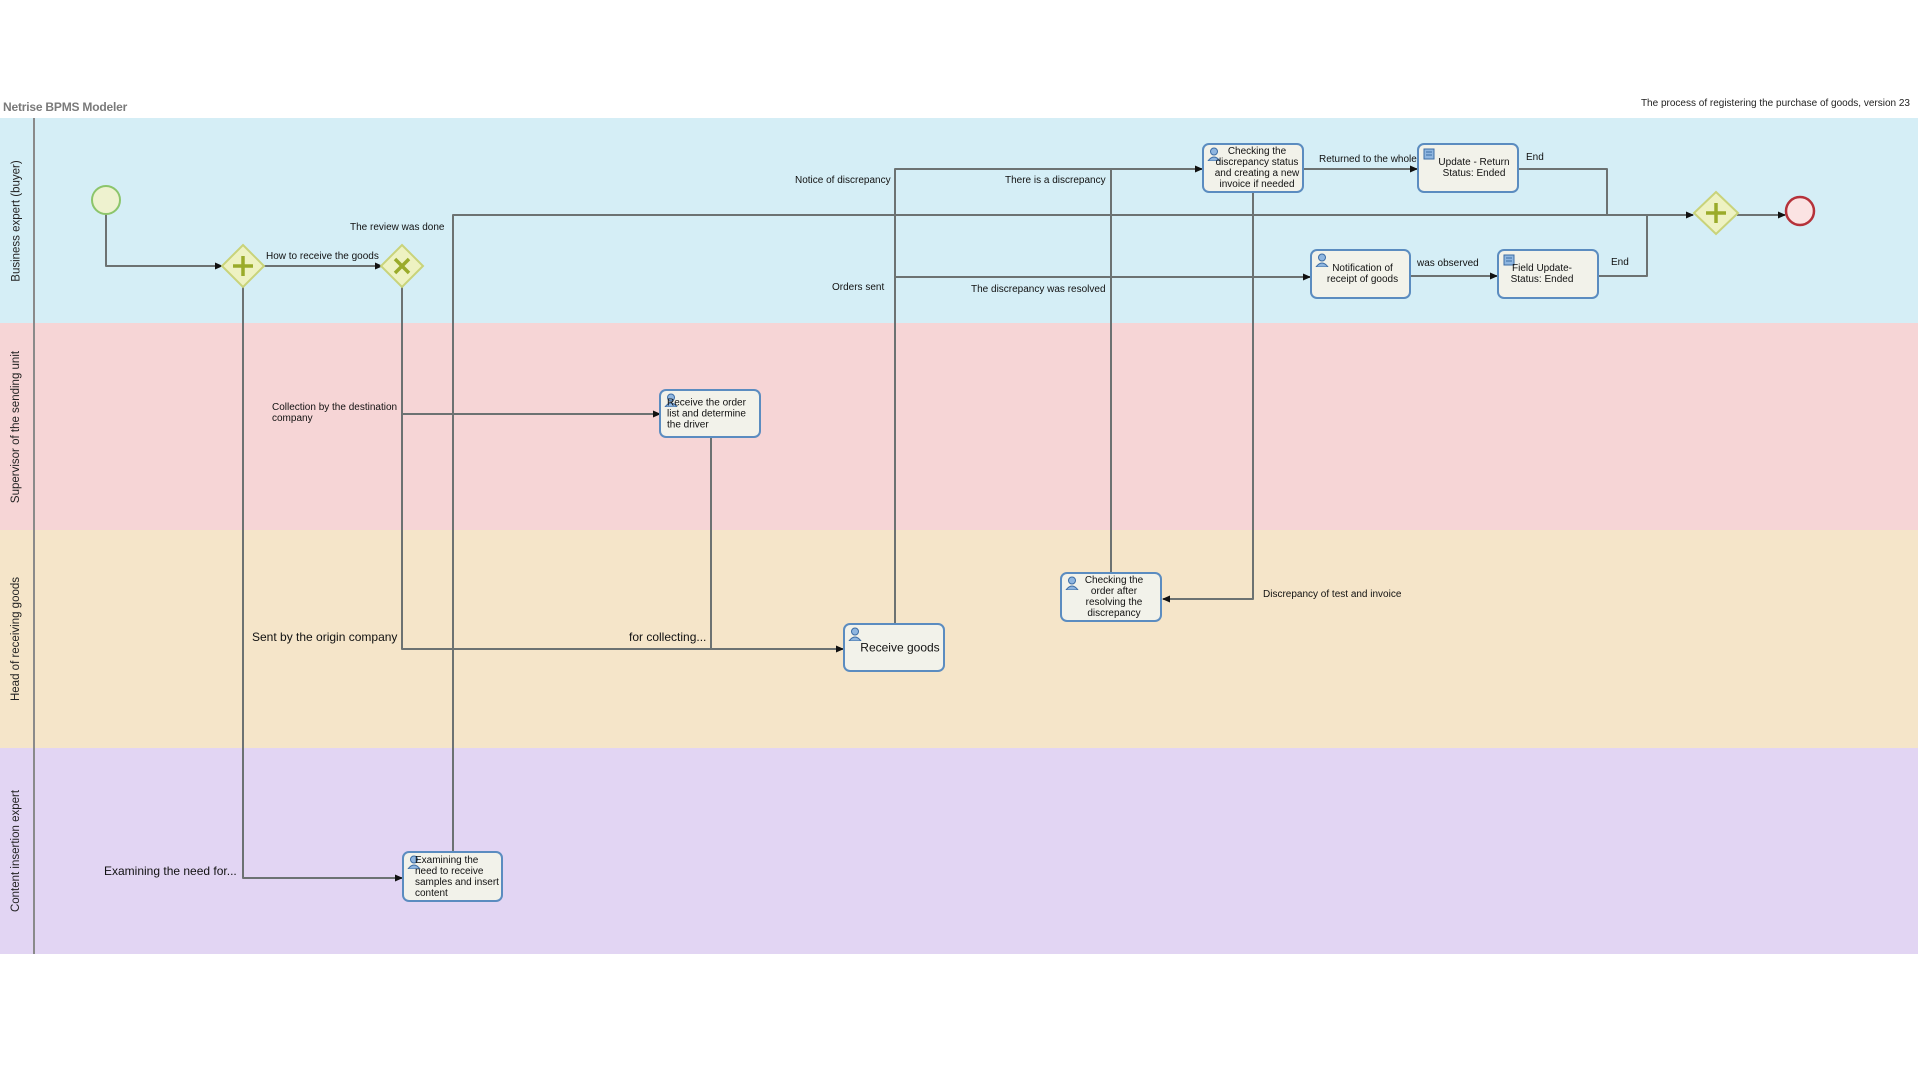 The width and height of the screenshot is (1920, 1080). I want to click on flow-label-end-2: End, so click(1620, 262).